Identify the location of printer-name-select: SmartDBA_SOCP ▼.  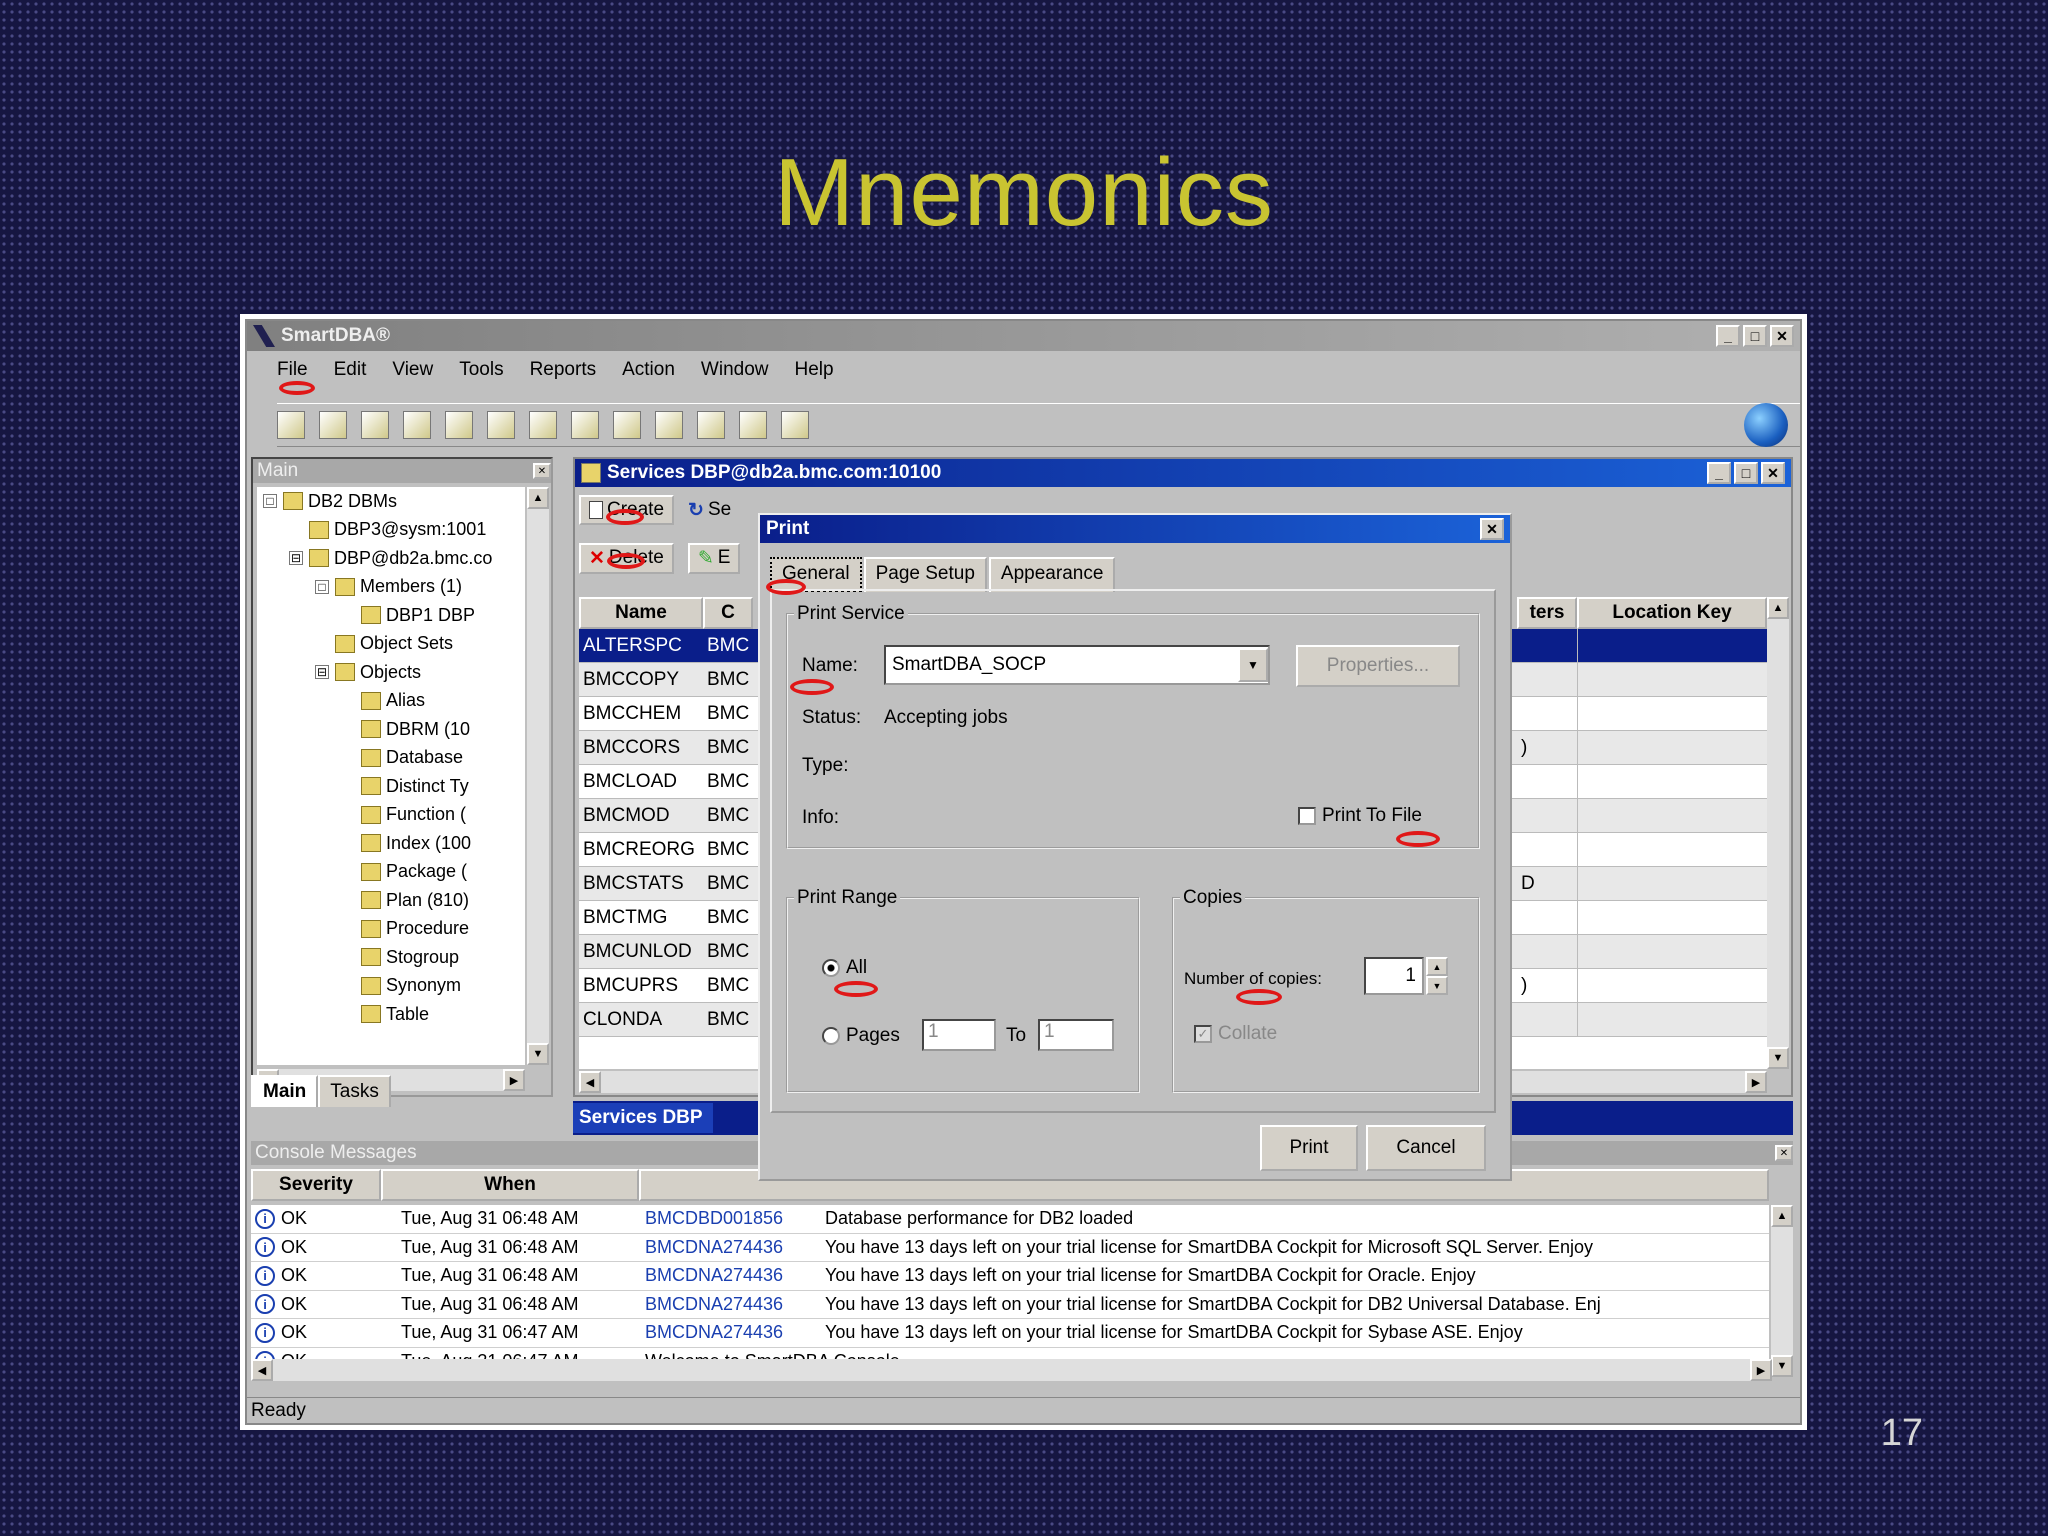
(1077, 665).